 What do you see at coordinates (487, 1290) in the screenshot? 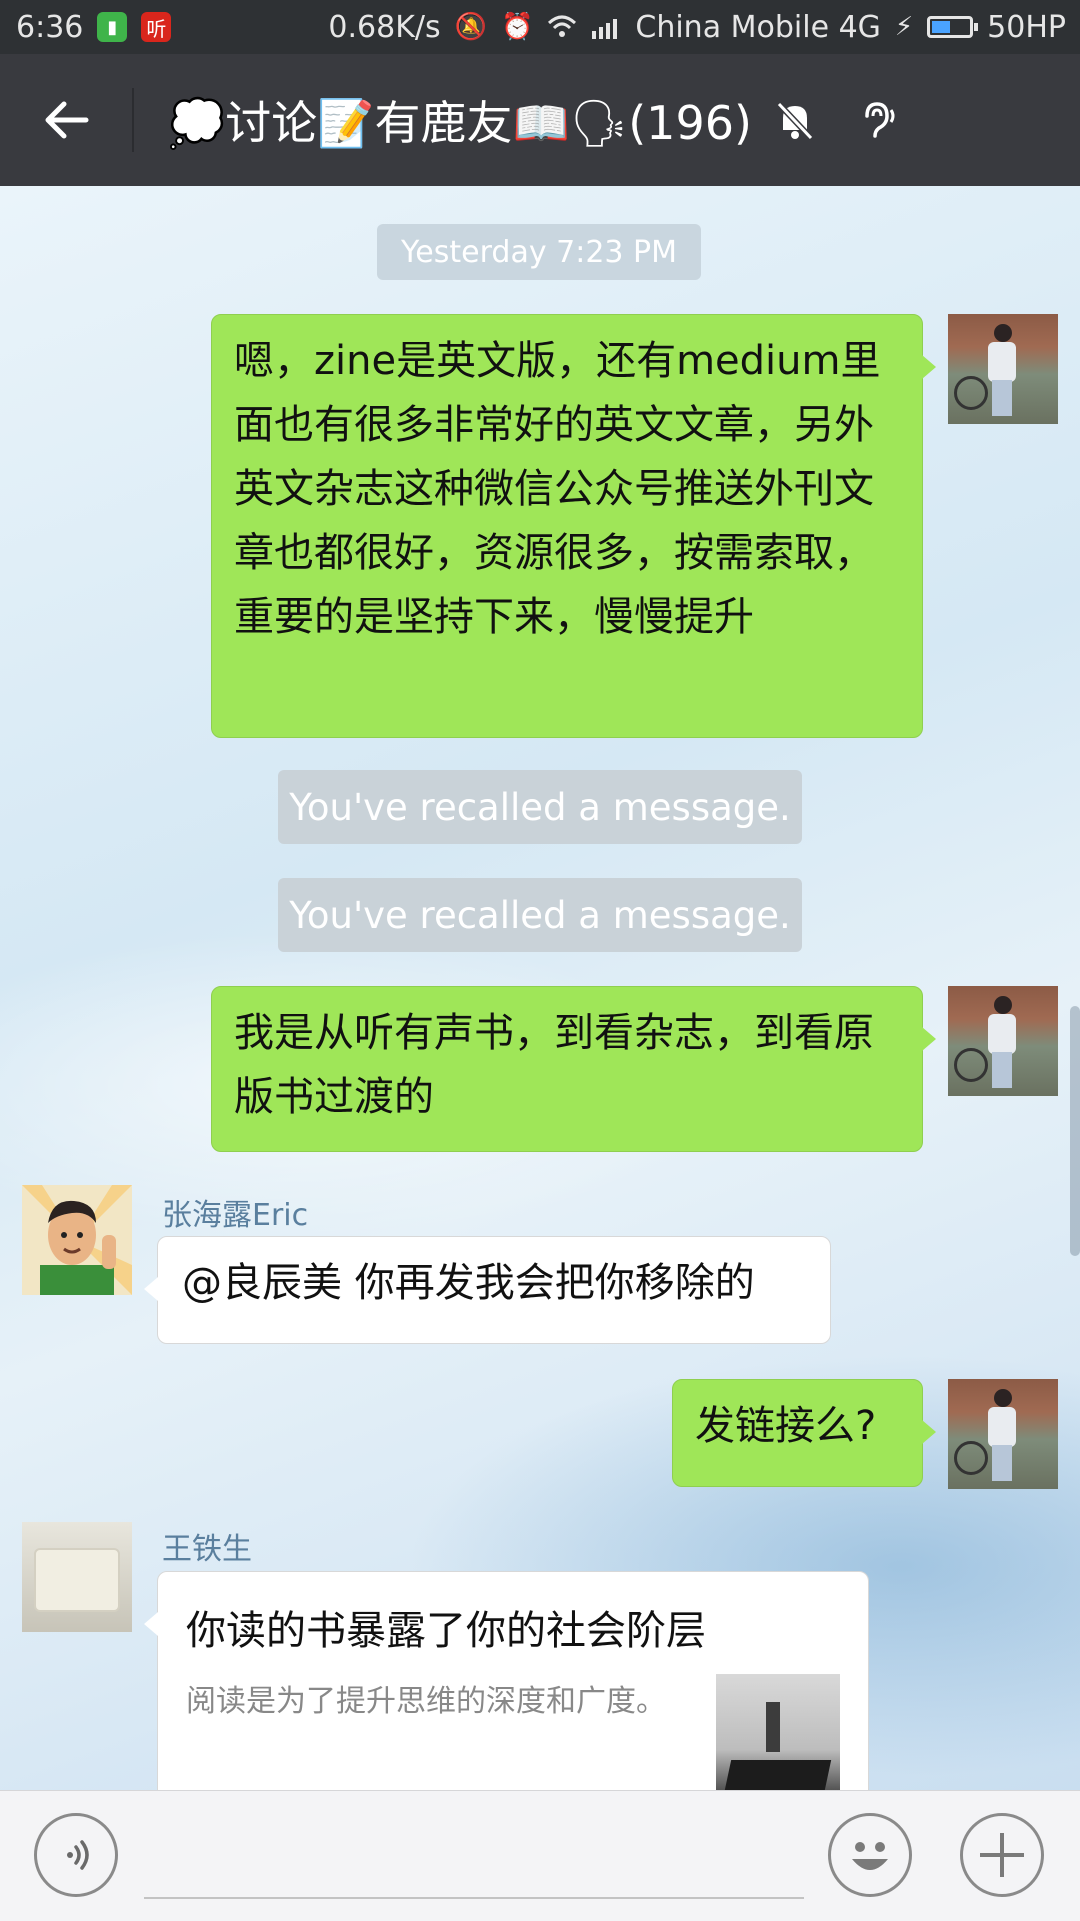
I see `message-bubble-other: @良辰美 你再发我会把你移除的` at bounding box center [487, 1290].